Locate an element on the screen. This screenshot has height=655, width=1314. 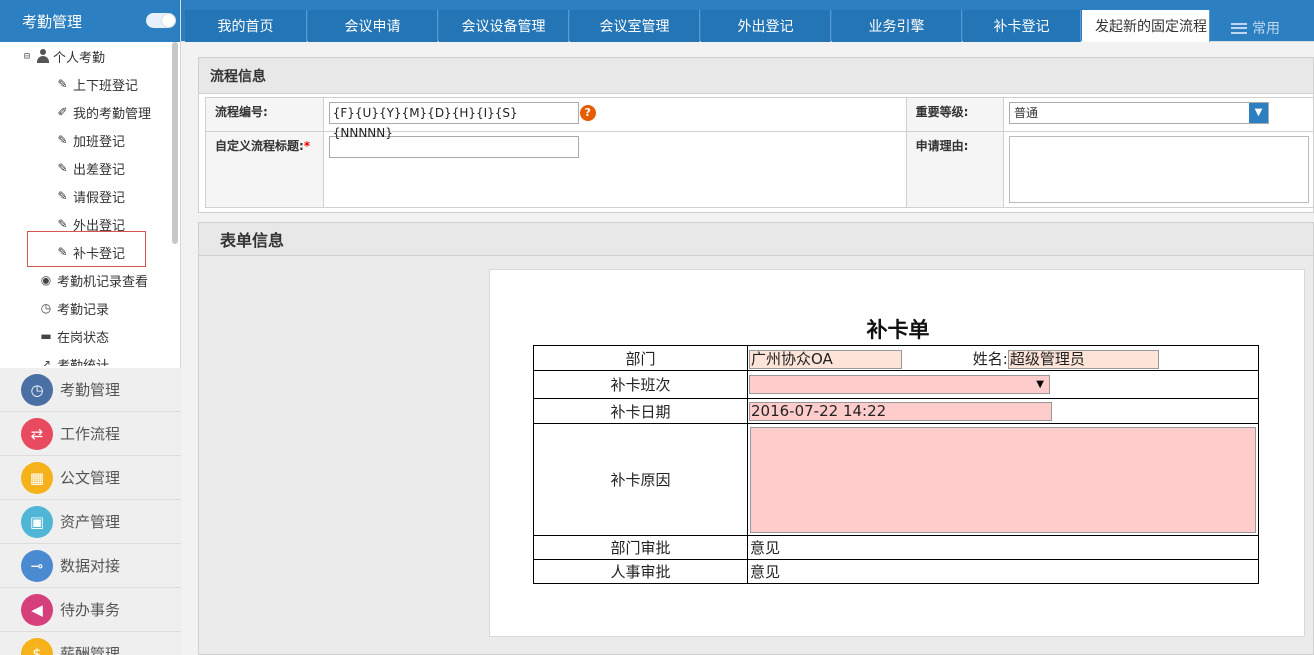
custom-title-label-cell: 自定义流程标题:* is located at coordinates (264, 169).